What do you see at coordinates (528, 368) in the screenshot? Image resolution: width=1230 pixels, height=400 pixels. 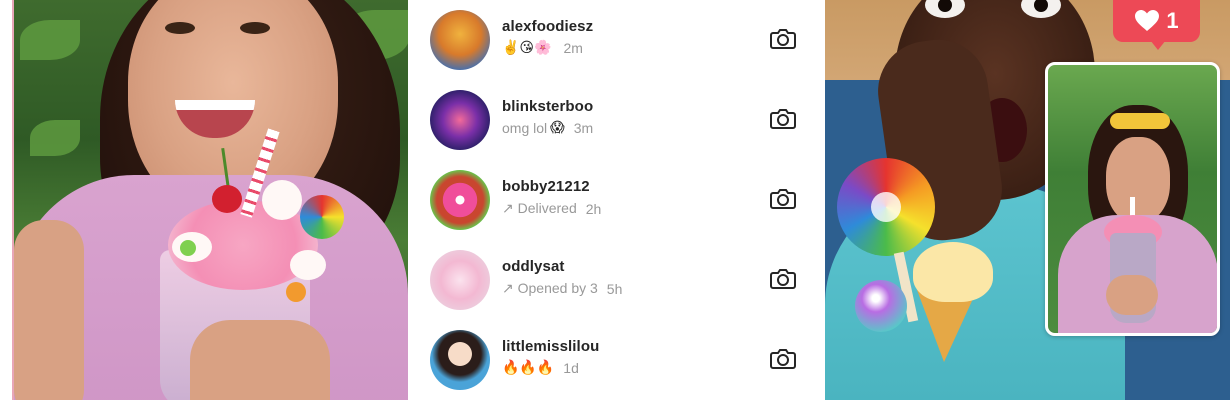 I see `emoji: 🔥🔥🔥` at bounding box center [528, 368].